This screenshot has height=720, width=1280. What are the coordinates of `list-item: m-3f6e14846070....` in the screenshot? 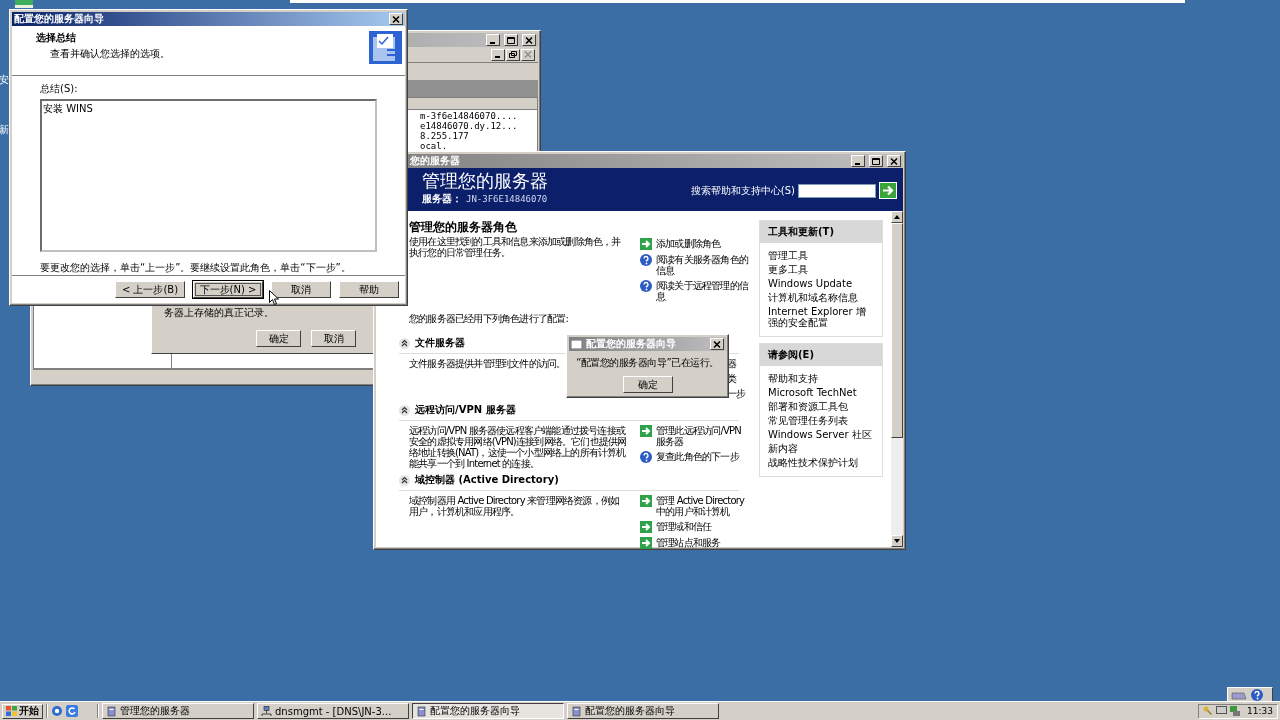 It's located at (469, 116).